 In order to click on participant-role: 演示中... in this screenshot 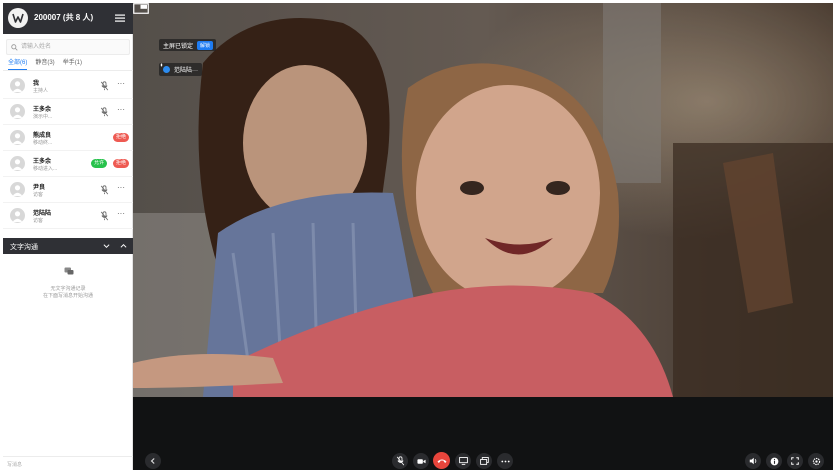, I will do `click(43, 117)`.